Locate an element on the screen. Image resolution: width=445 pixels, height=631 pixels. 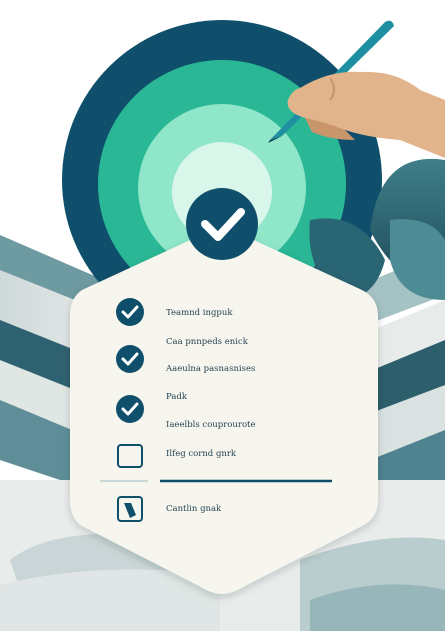
checklist-item-label: Ilfeg cornd gnrk is located at coordinates (201, 454).